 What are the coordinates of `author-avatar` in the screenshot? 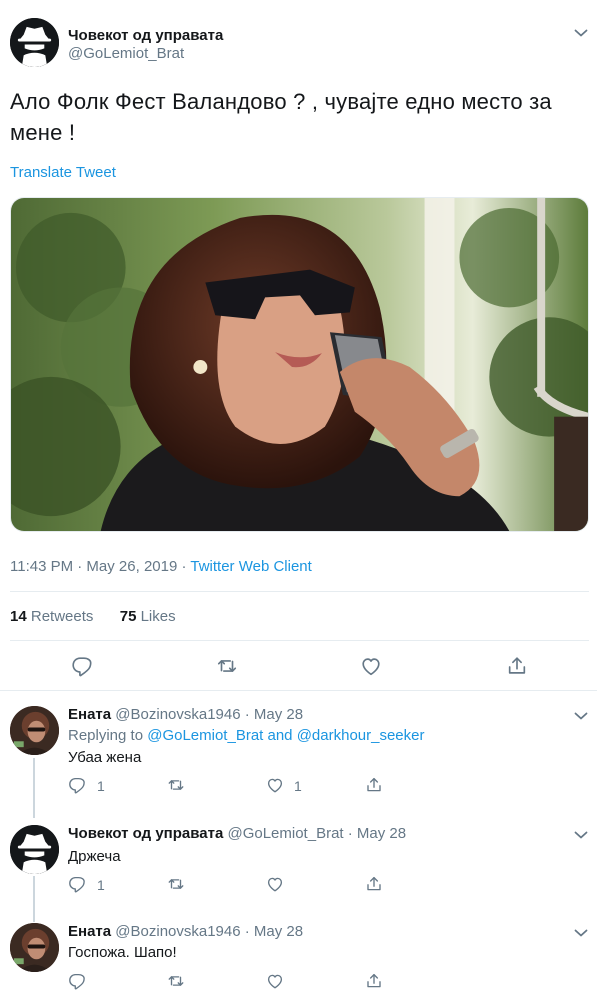 It's located at (34, 42).